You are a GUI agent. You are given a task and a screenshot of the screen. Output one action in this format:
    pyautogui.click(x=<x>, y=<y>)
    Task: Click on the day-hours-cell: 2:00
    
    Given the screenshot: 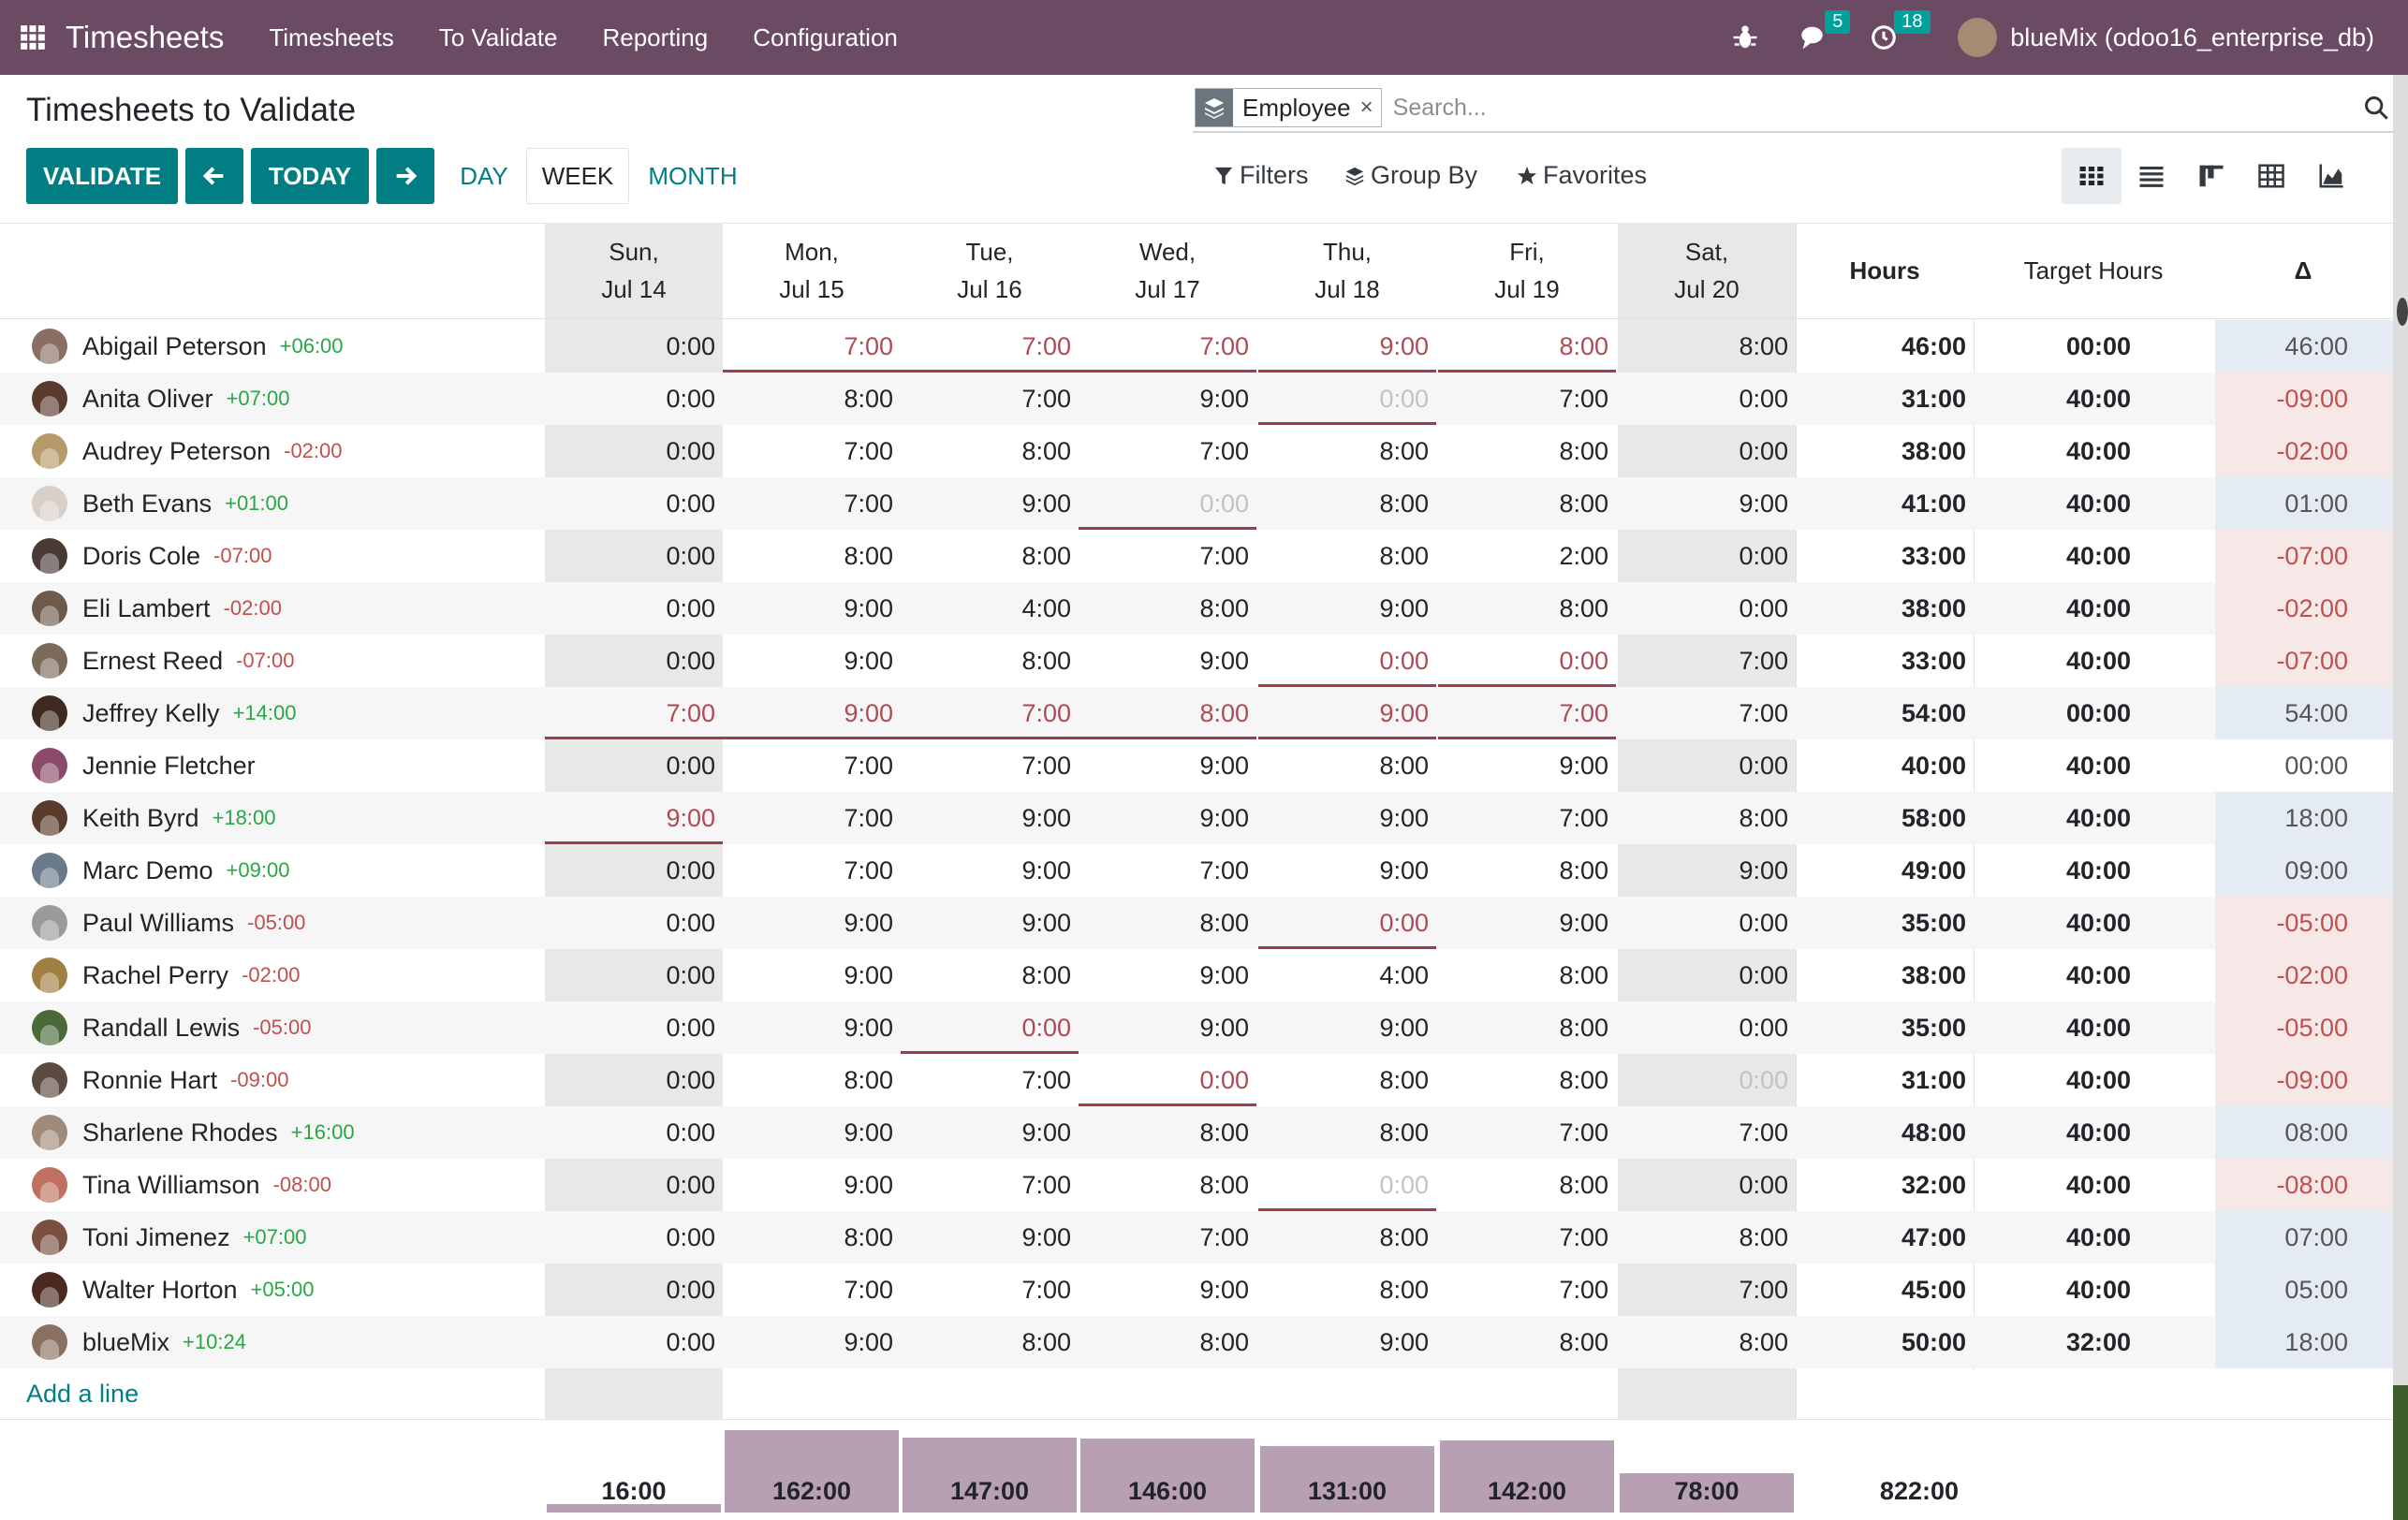 What is the action you would take?
    pyautogui.click(x=1527, y=556)
    